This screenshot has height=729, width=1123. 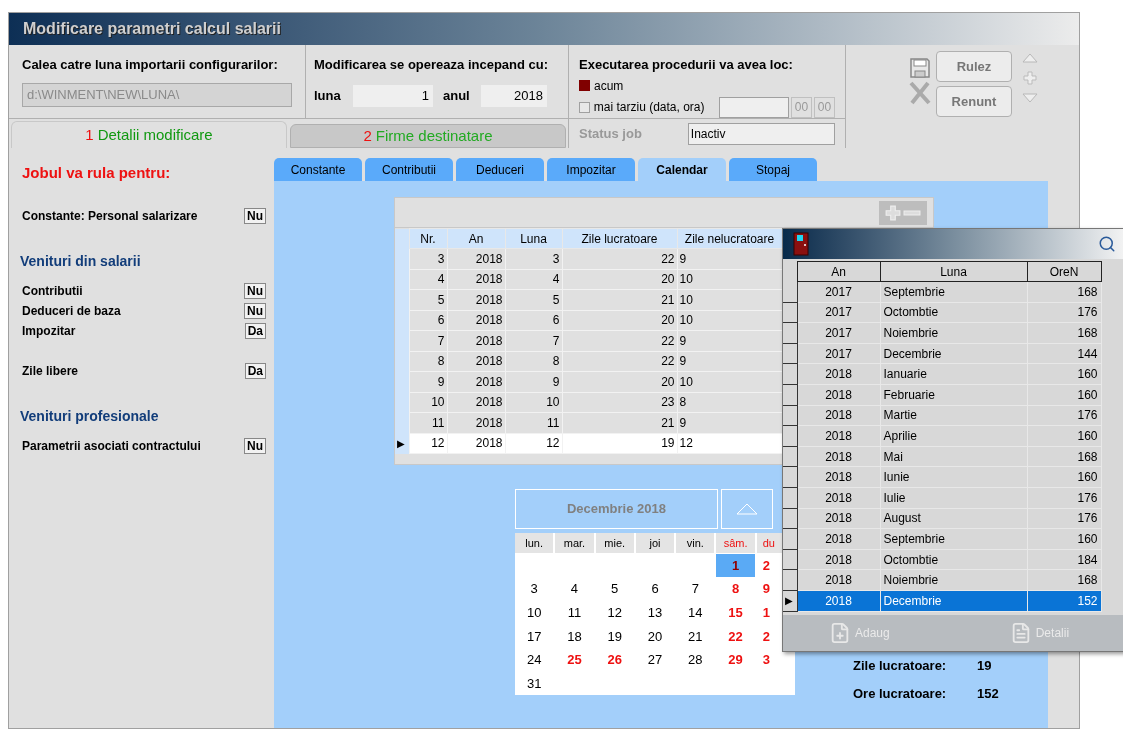 I want to click on tab: Impozitar, so click(x=591, y=169).